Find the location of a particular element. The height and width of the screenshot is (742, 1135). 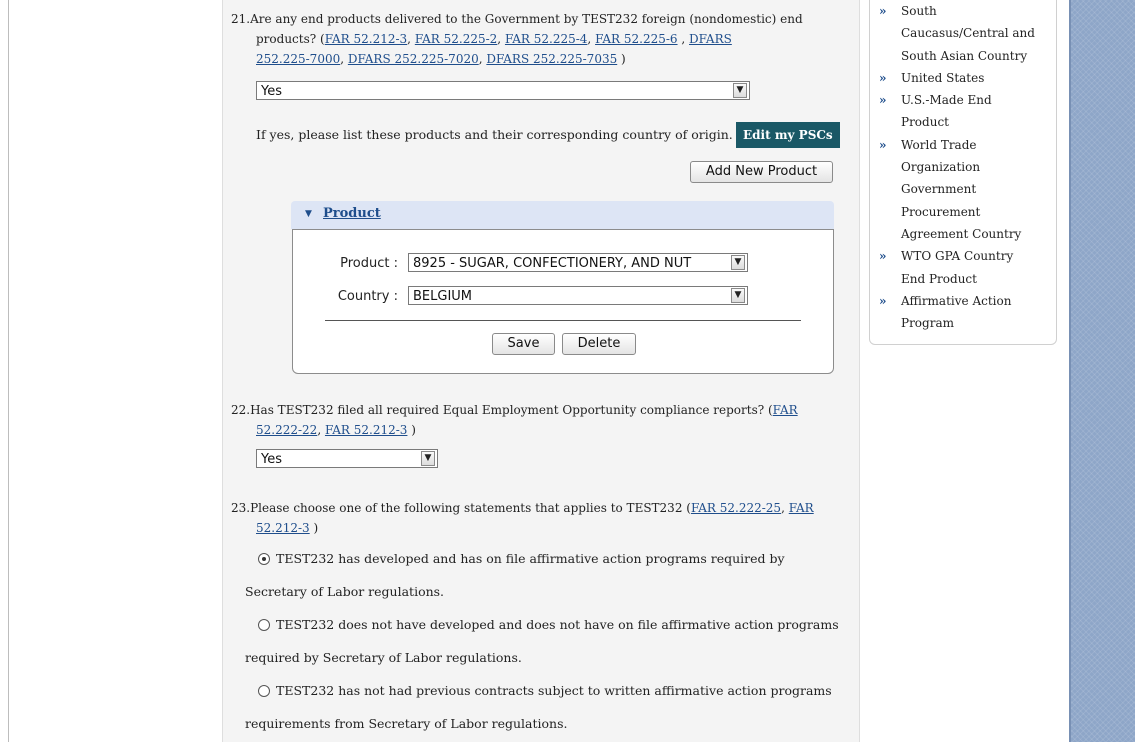

question-22-refs-line: 52.222-22, FAR 52.212-3 ) is located at coordinates (336, 430).